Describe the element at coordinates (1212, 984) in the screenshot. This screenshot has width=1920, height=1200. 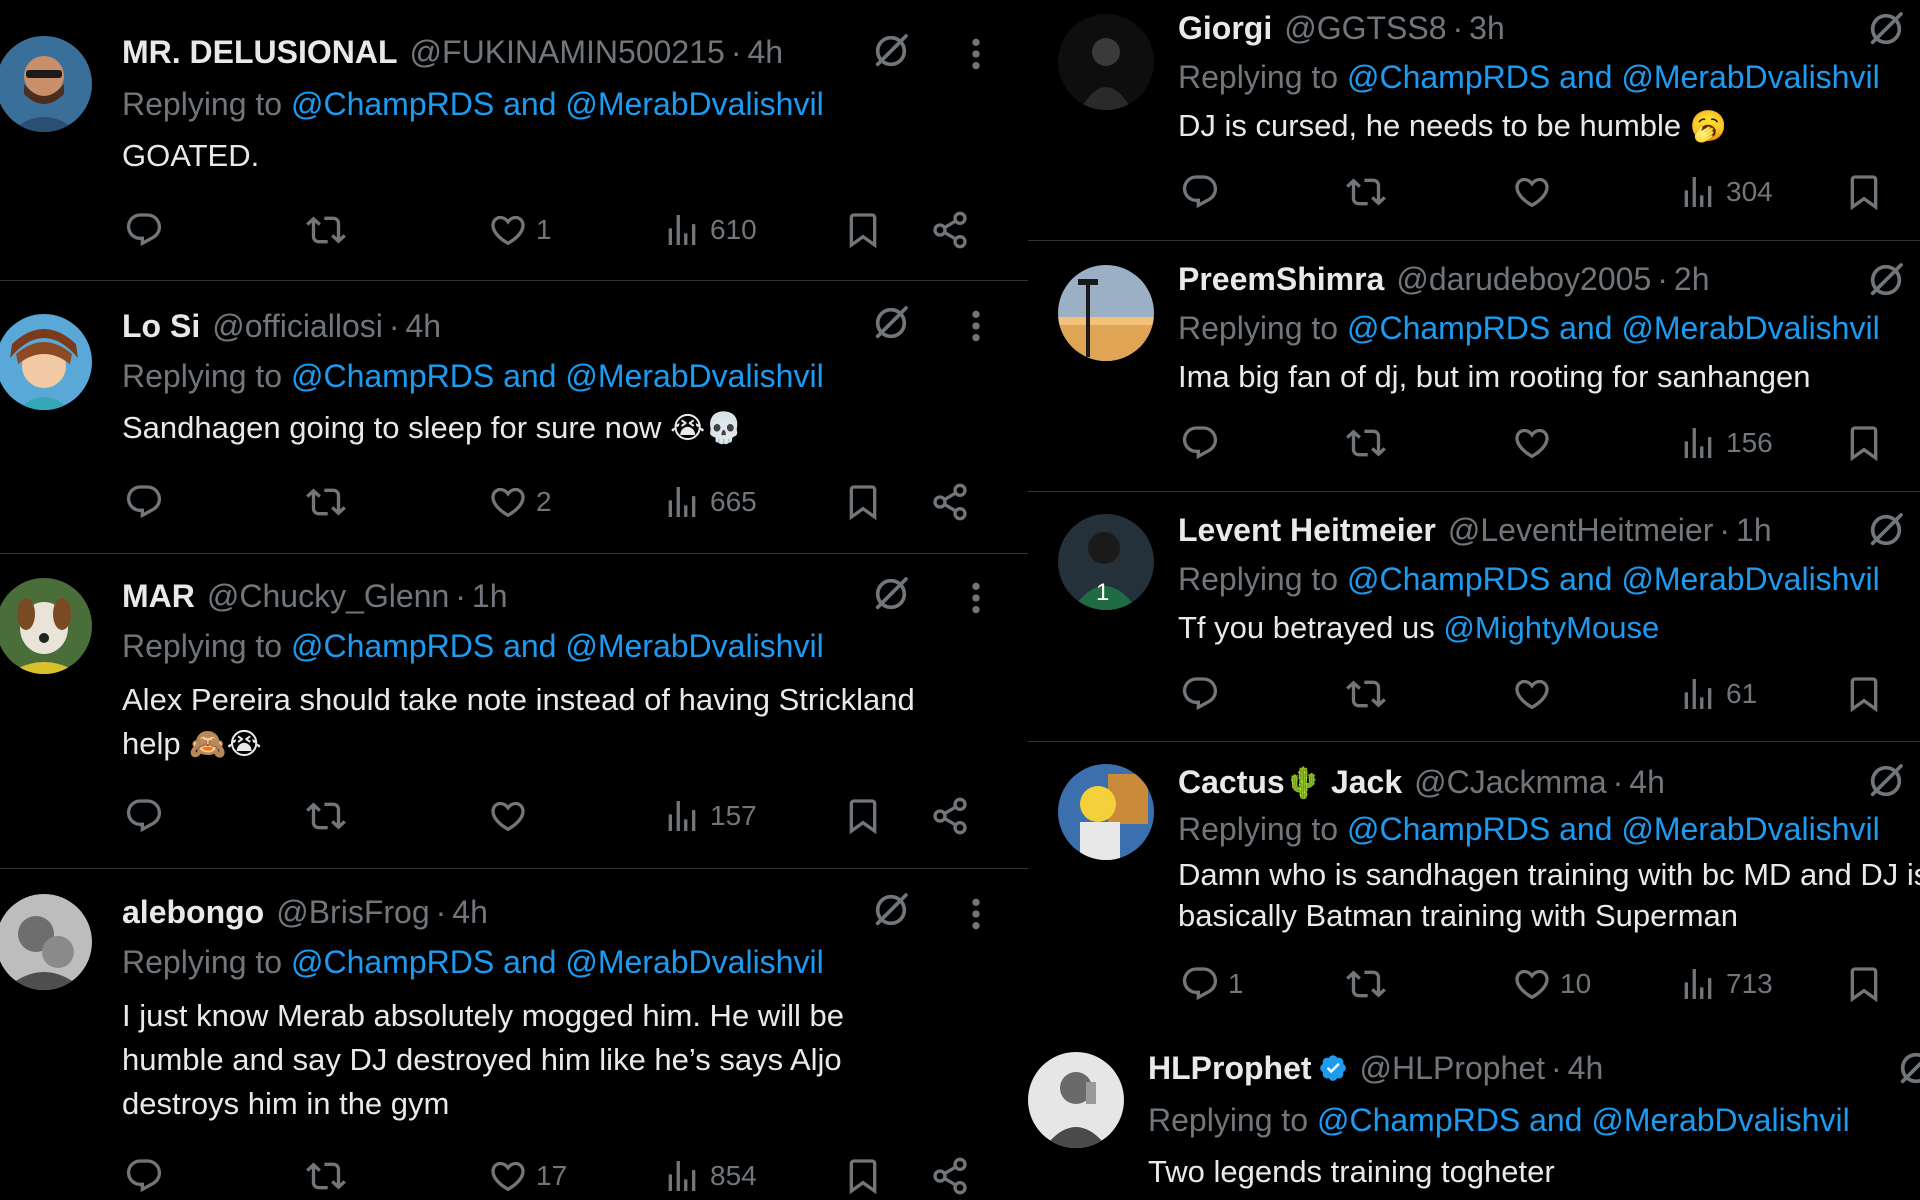
I see `reply-button: 1` at that location.